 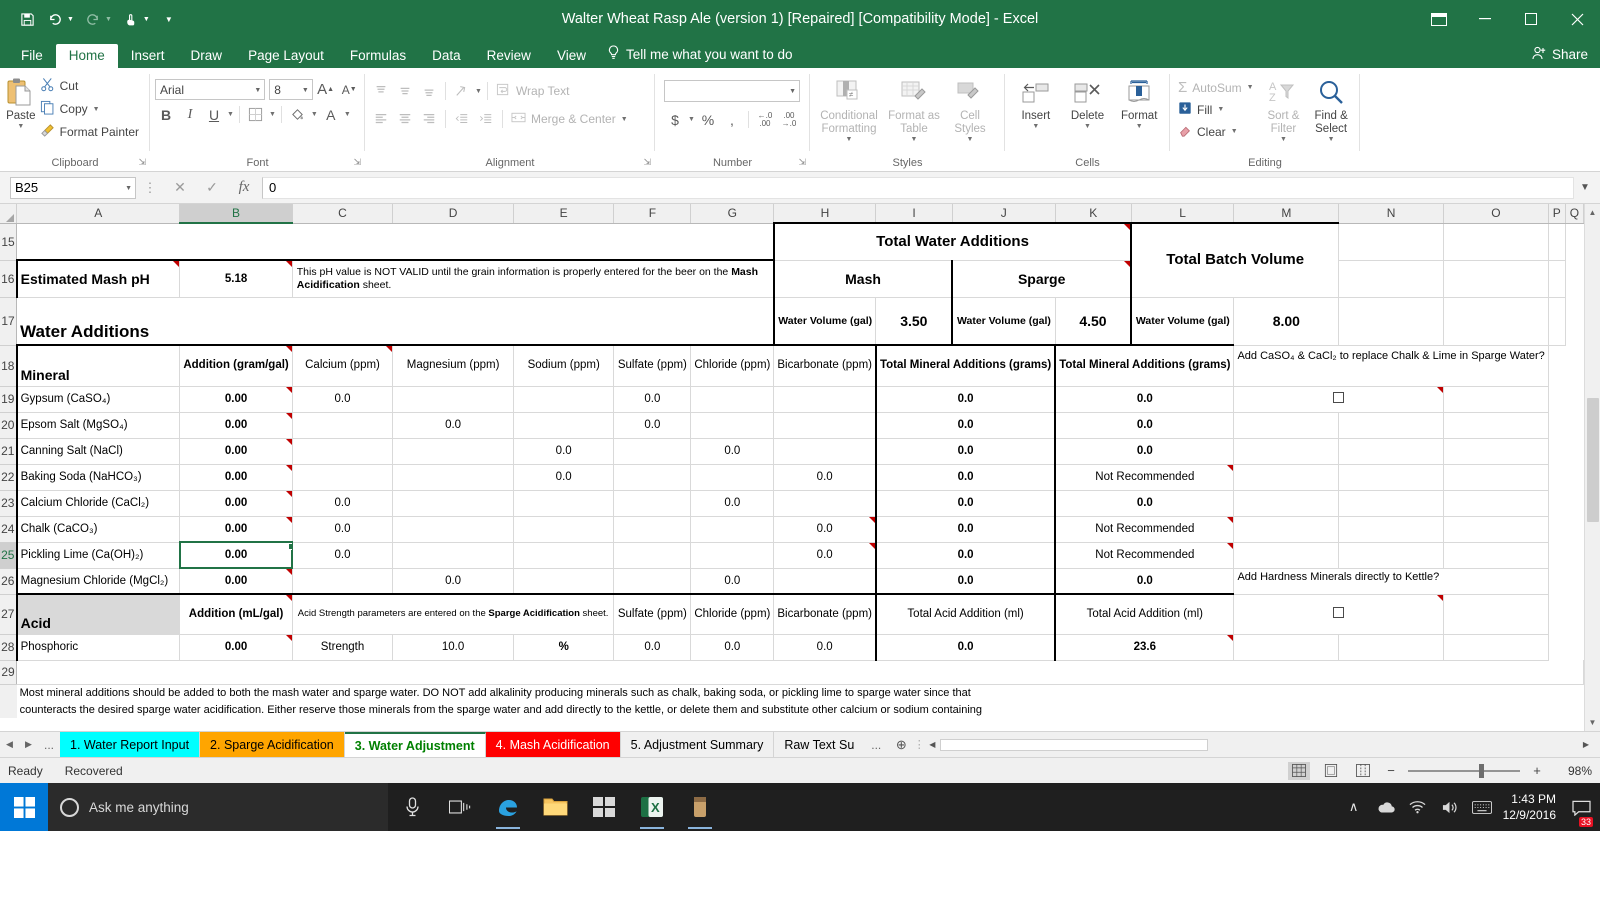 What do you see at coordinates (415, 744) in the screenshot?
I see `sheet-tab-3-water-adjustment: 3. Water Adjustment` at bounding box center [415, 744].